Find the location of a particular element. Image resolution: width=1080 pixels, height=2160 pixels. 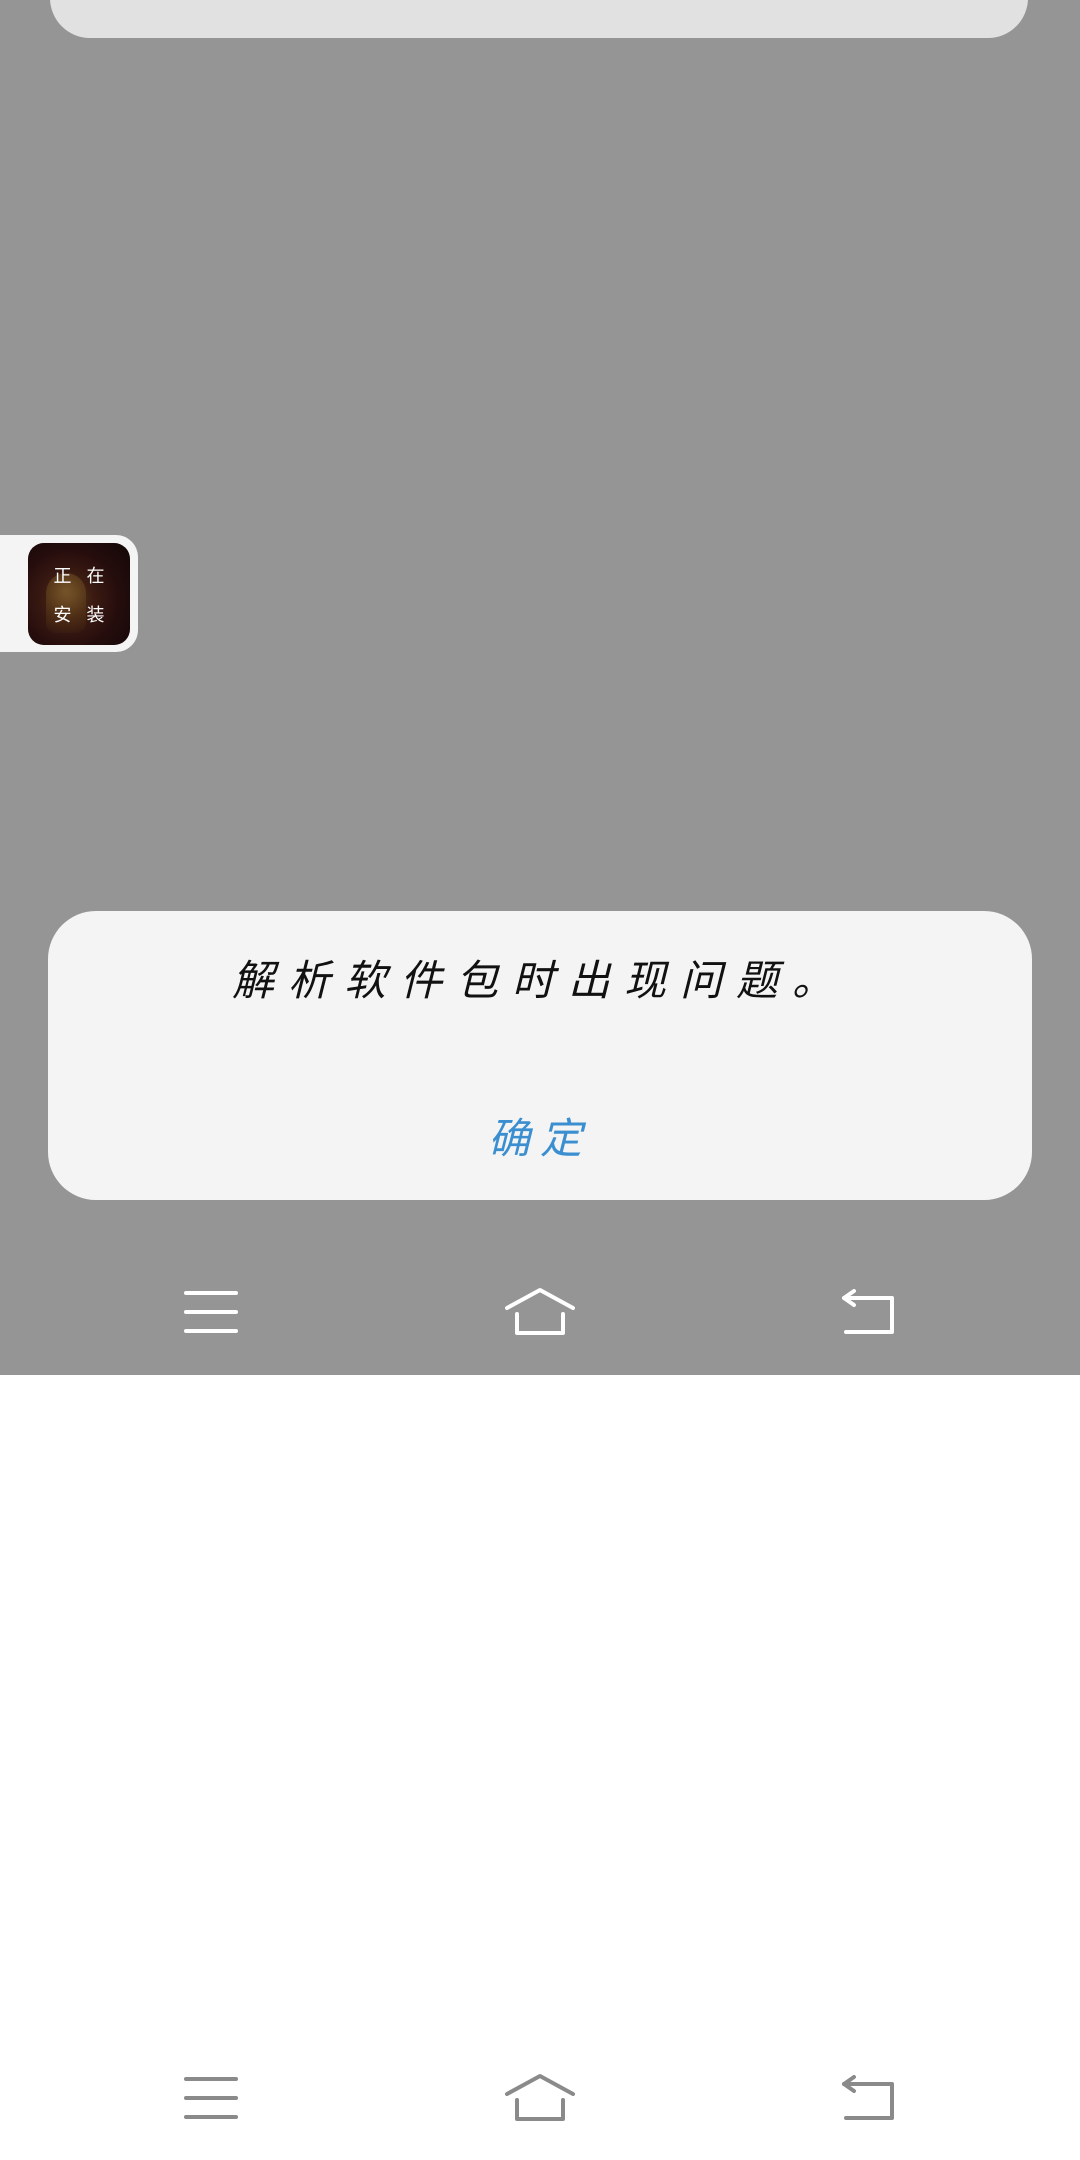

navigation-bar-lower is located at coordinates (540, 2098).